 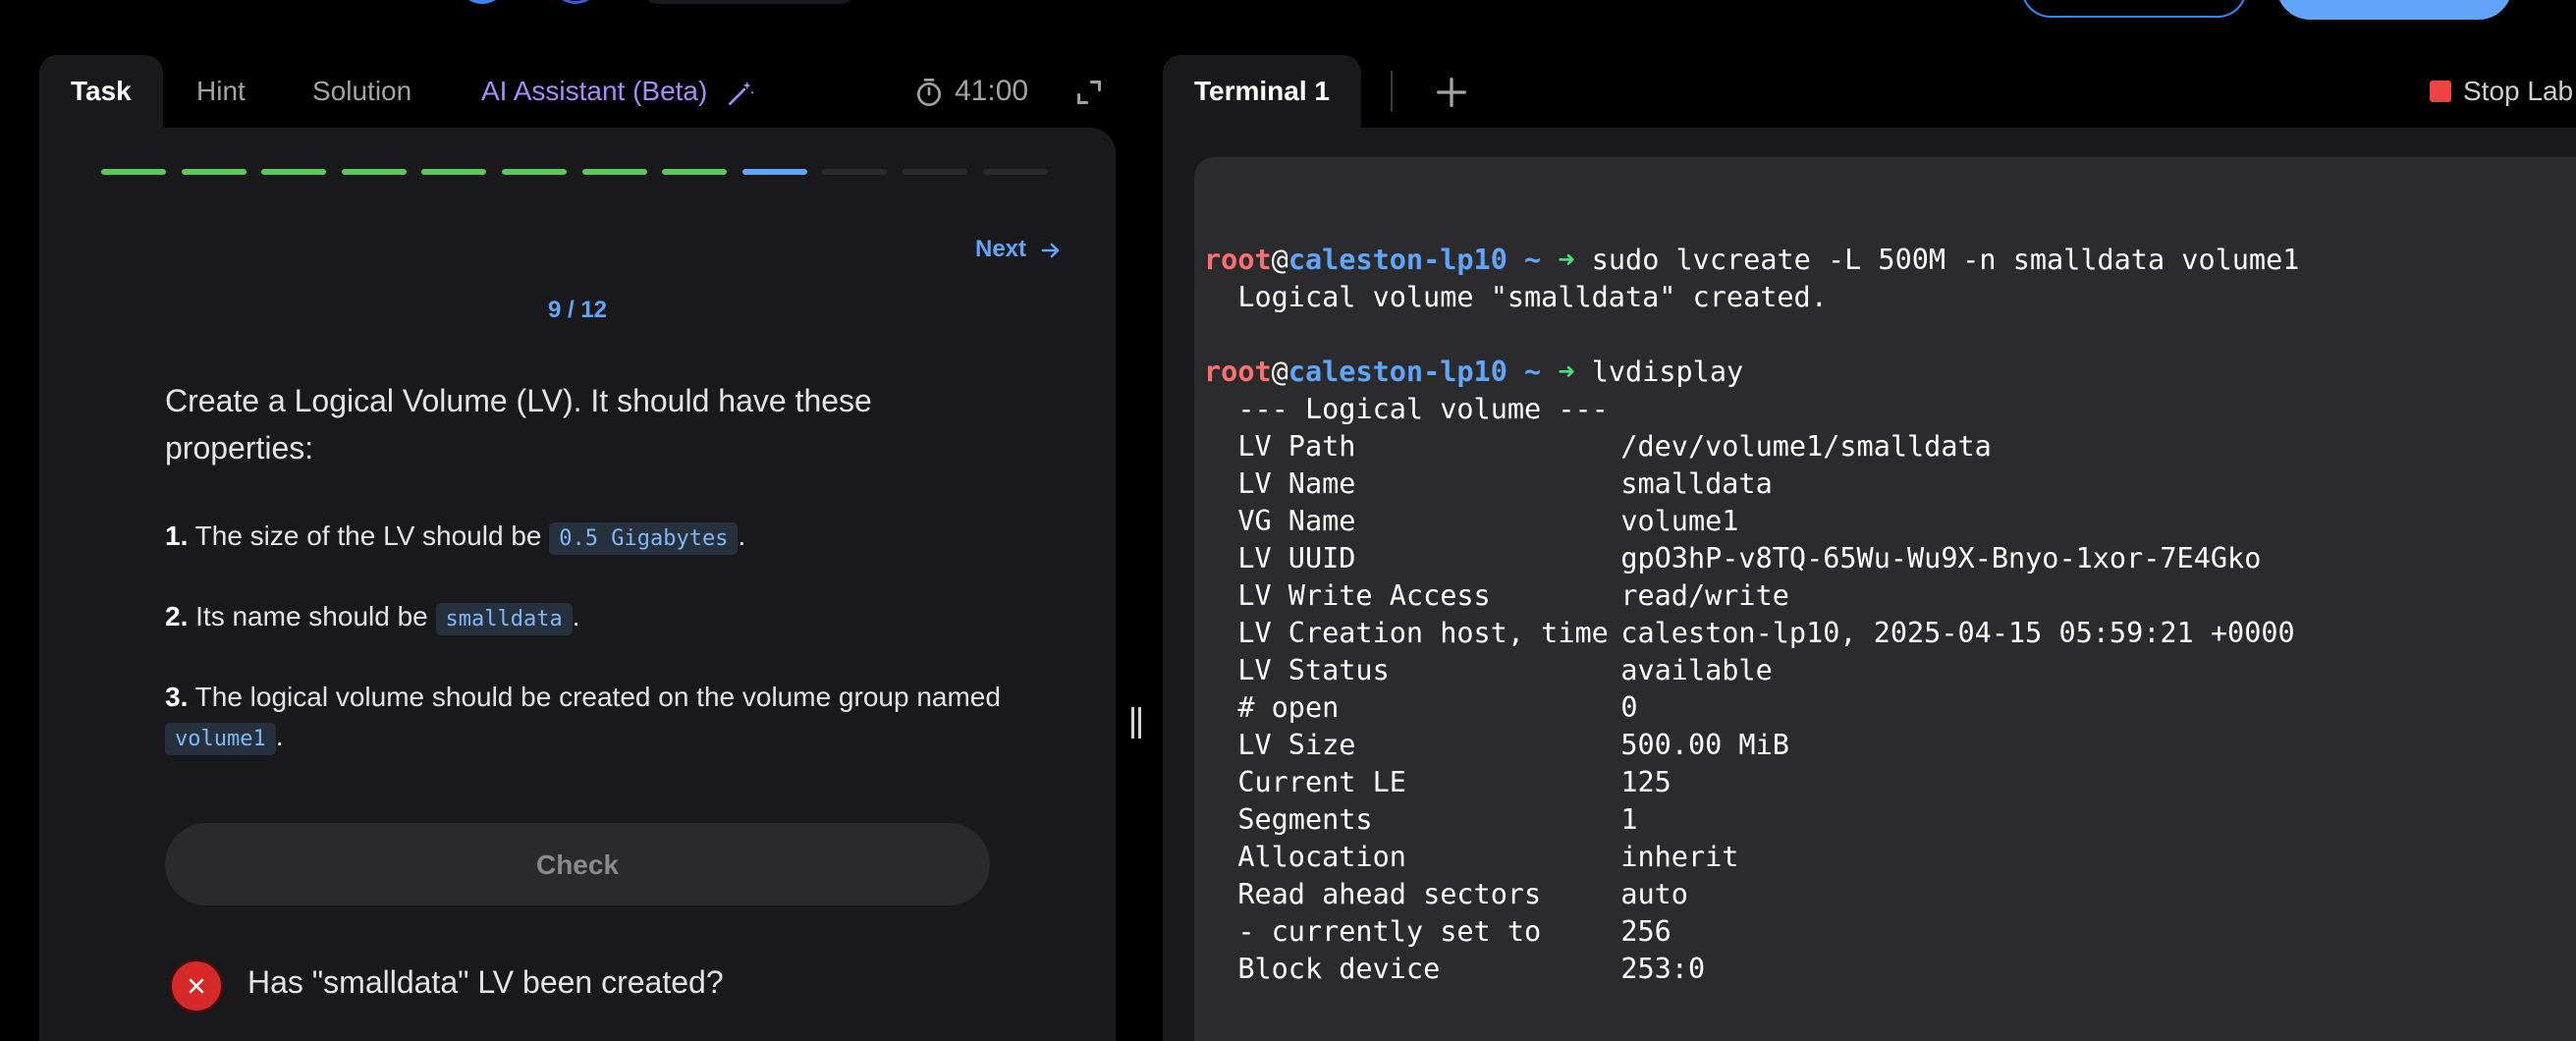 What do you see at coordinates (361, 91) in the screenshot?
I see `tab-solution: Solution` at bounding box center [361, 91].